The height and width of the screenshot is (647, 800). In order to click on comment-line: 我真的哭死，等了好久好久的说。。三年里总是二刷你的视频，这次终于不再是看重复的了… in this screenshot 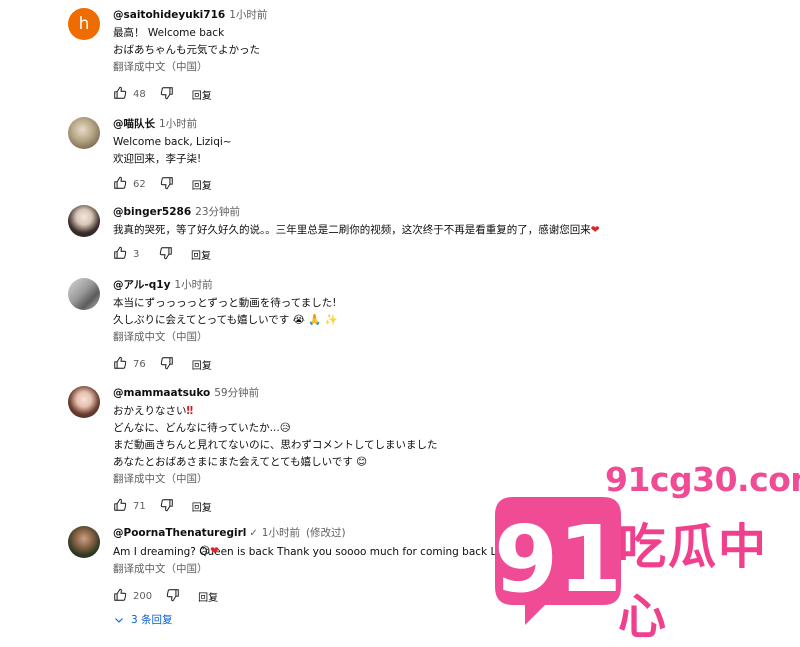, I will do `click(352, 230)`.